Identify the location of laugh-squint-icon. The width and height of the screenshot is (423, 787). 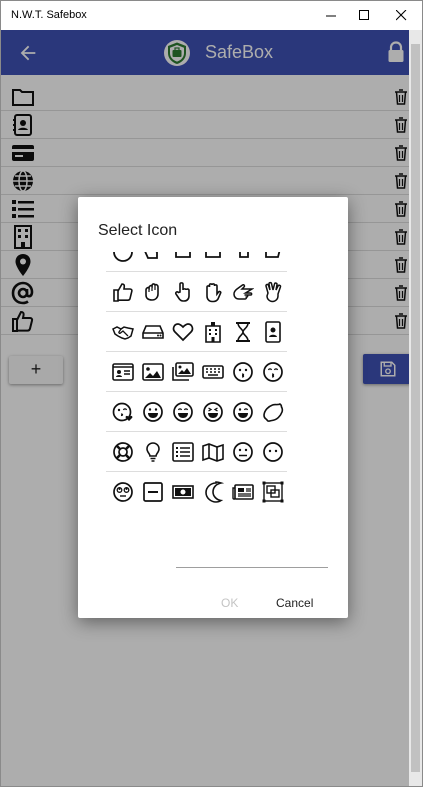
(213, 412).